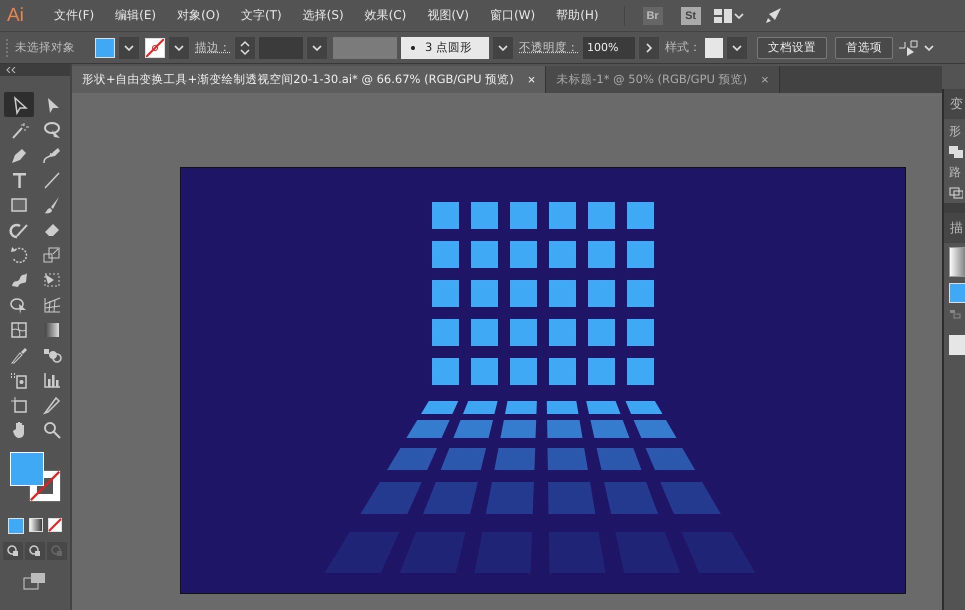 The height and width of the screenshot is (610, 965). Describe the element at coordinates (213, 47) in the screenshot. I see `stroke-label: 描边：` at that location.